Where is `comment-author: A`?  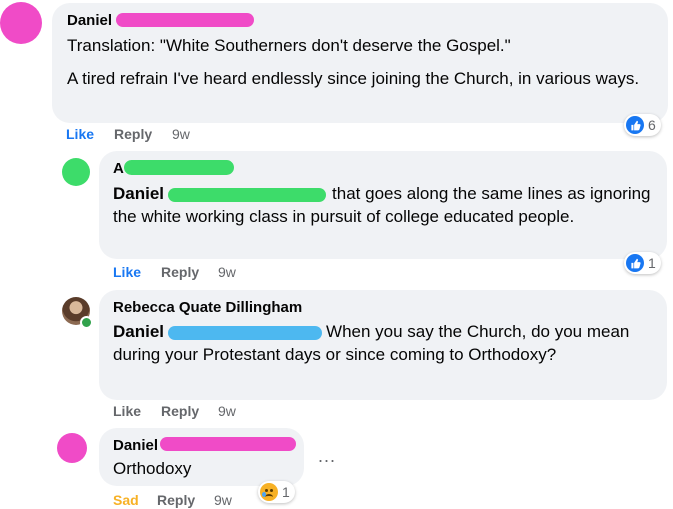
comment-author: A is located at coordinates (118, 168).